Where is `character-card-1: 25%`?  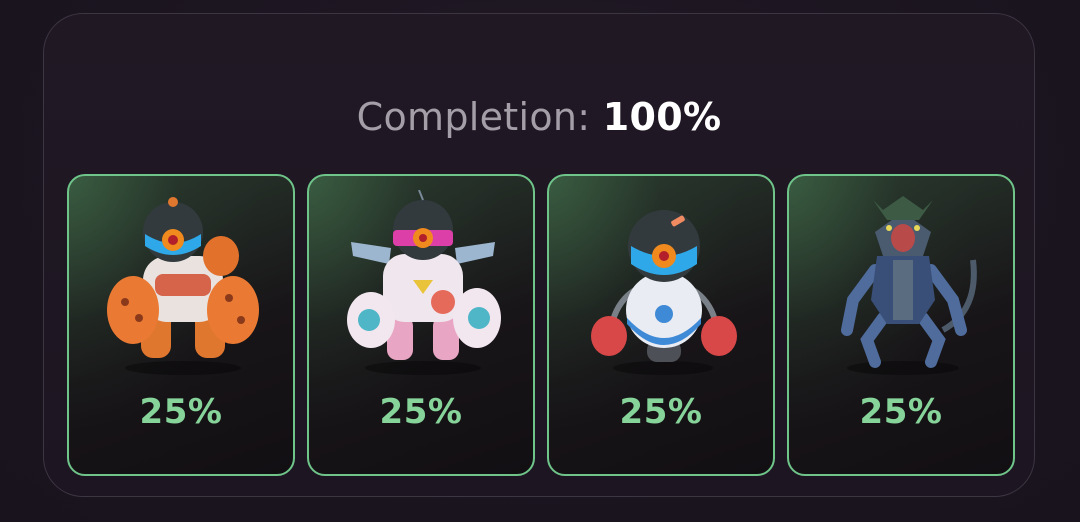
character-card-1: 25% is located at coordinates (181, 325).